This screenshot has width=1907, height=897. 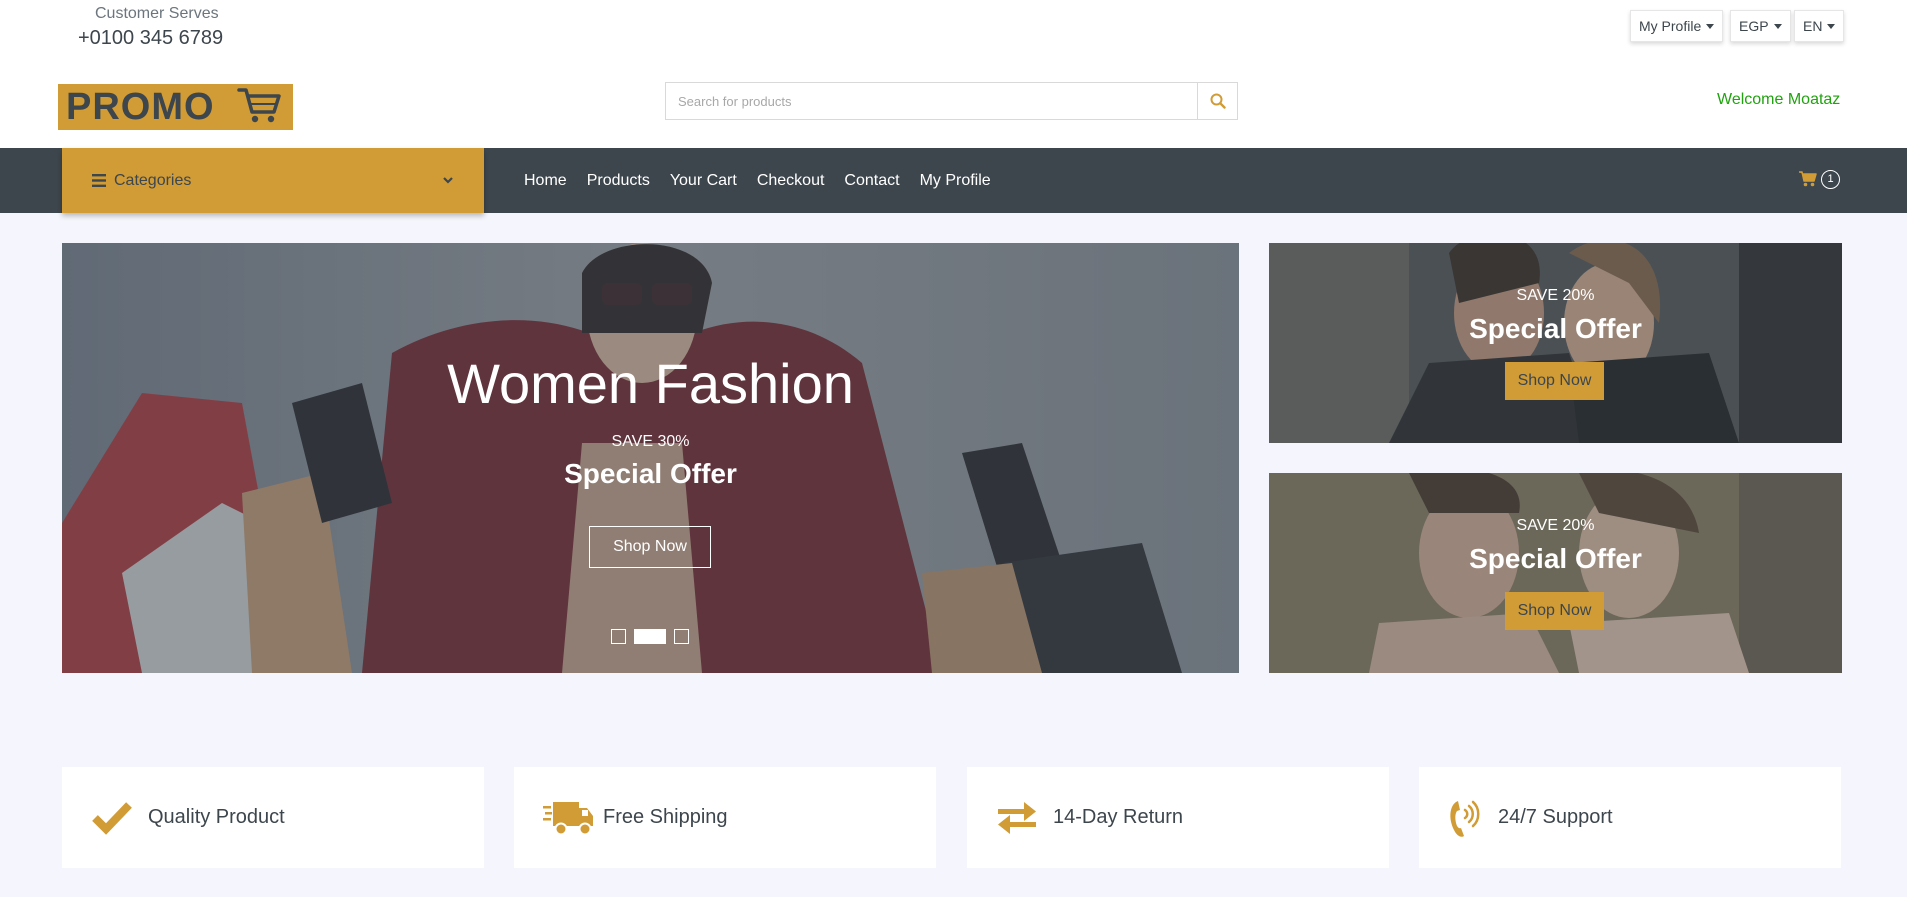 I want to click on special-offer-card-1: SAVE 20% Special Offer Shop Now, so click(x=1555, y=343).